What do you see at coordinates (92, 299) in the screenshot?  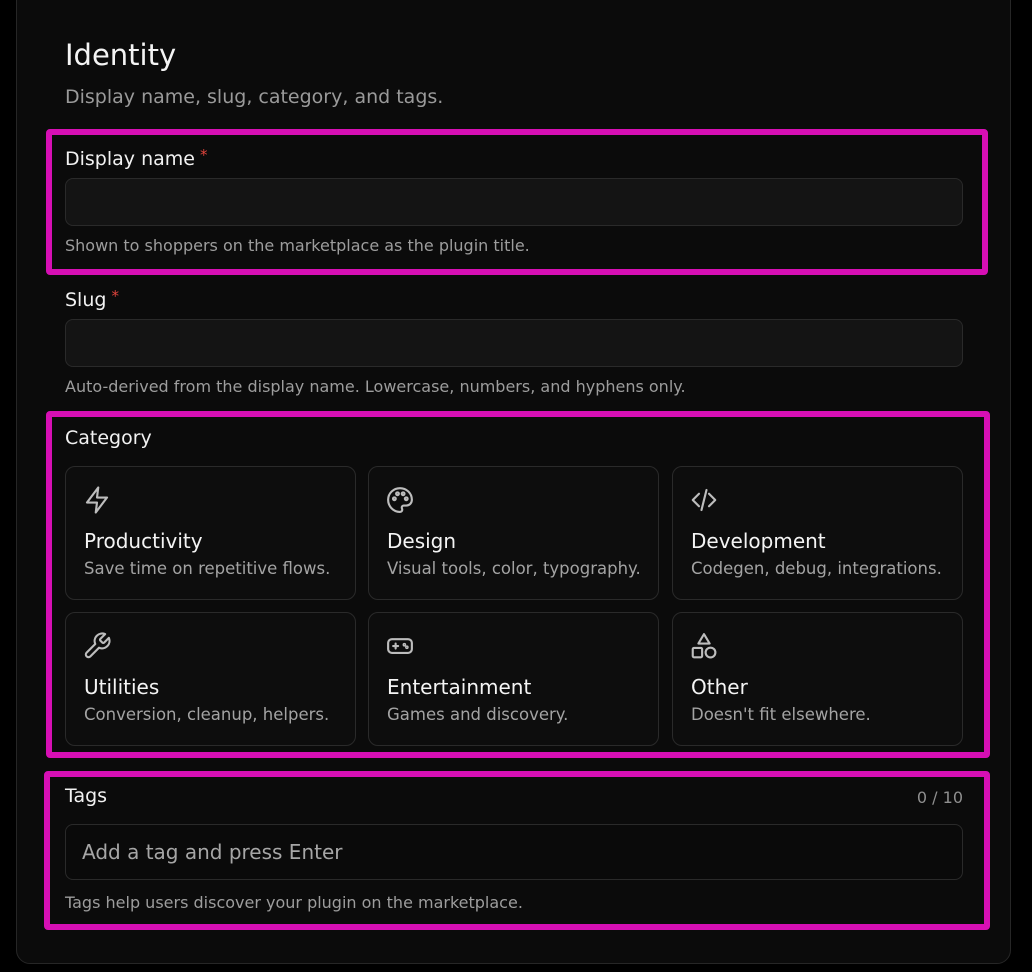 I see `slug-label: Slug *` at bounding box center [92, 299].